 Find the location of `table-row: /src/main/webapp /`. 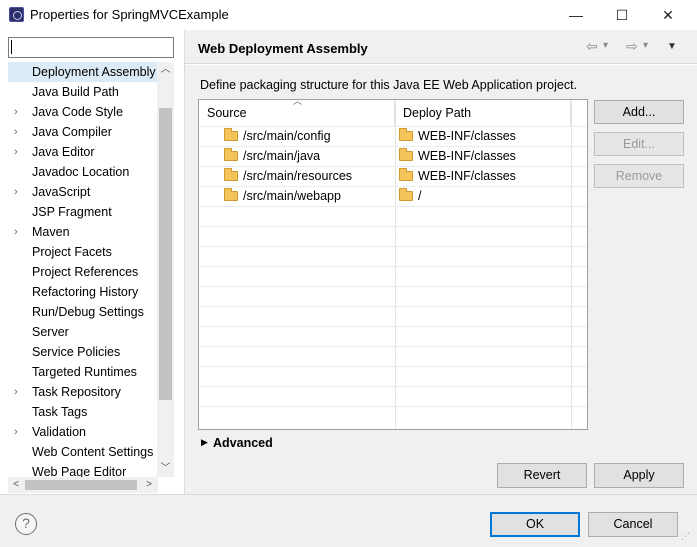

table-row: /src/main/webapp / is located at coordinates (393, 196).